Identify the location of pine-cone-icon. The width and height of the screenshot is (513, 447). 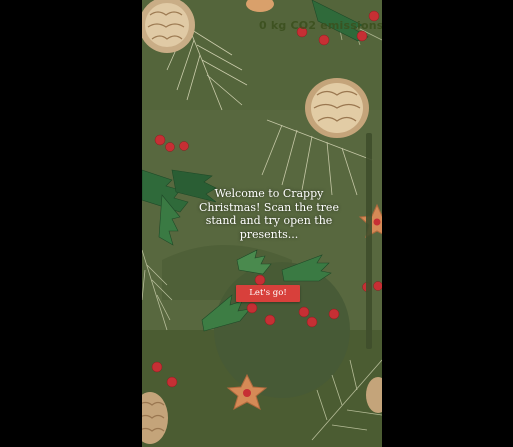
(337, 108).